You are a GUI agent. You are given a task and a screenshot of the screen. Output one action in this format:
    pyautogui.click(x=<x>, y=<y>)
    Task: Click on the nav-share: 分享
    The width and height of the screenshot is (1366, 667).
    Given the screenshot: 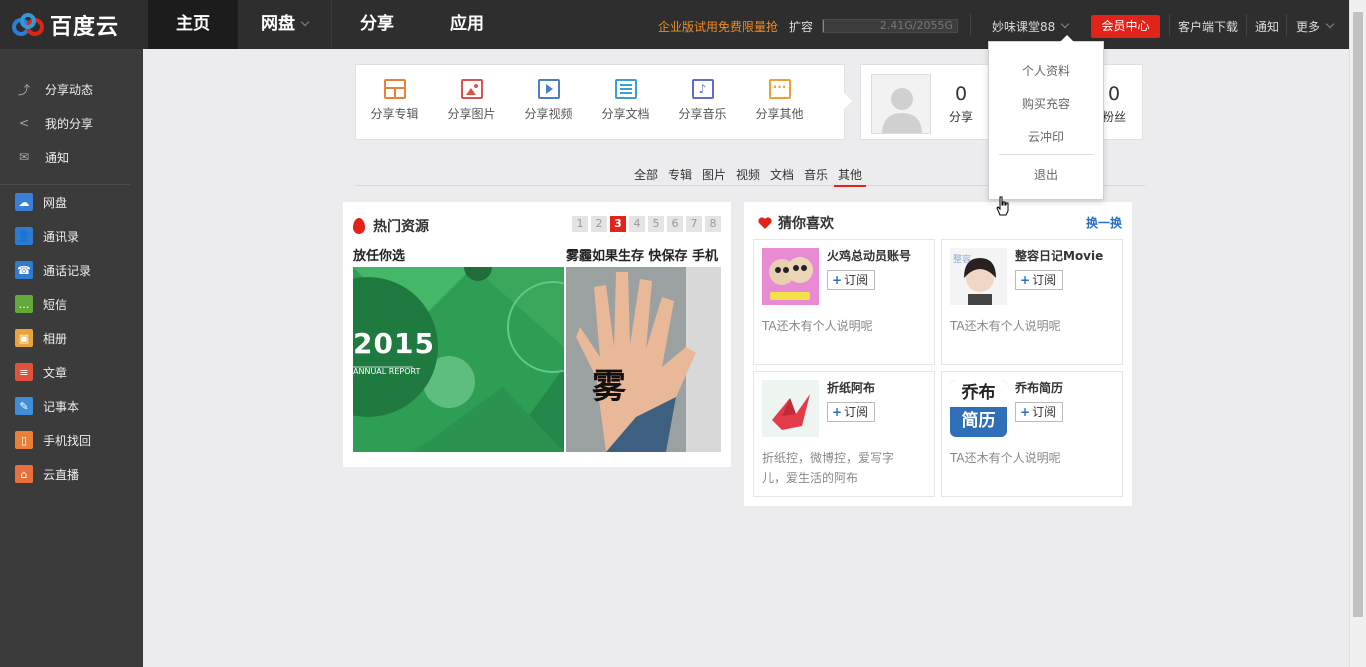 What is the action you would take?
    pyautogui.click(x=377, y=24)
    